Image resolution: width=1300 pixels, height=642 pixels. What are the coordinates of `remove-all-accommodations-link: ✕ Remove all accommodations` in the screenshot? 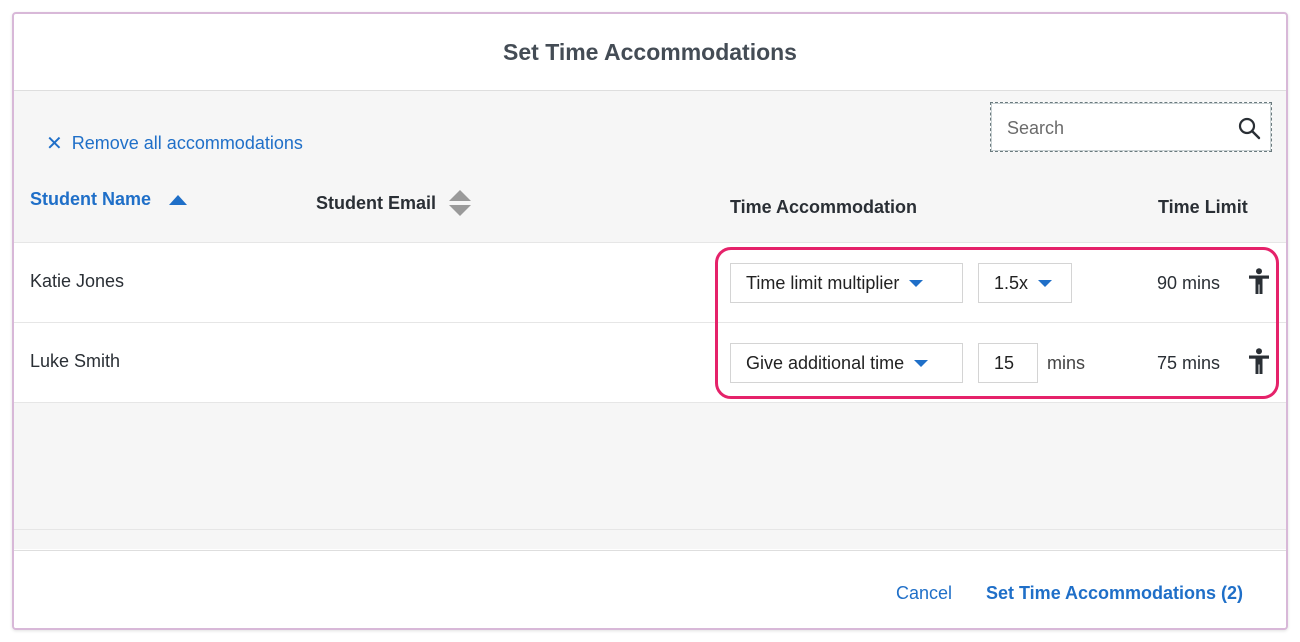 It's located at (174, 143).